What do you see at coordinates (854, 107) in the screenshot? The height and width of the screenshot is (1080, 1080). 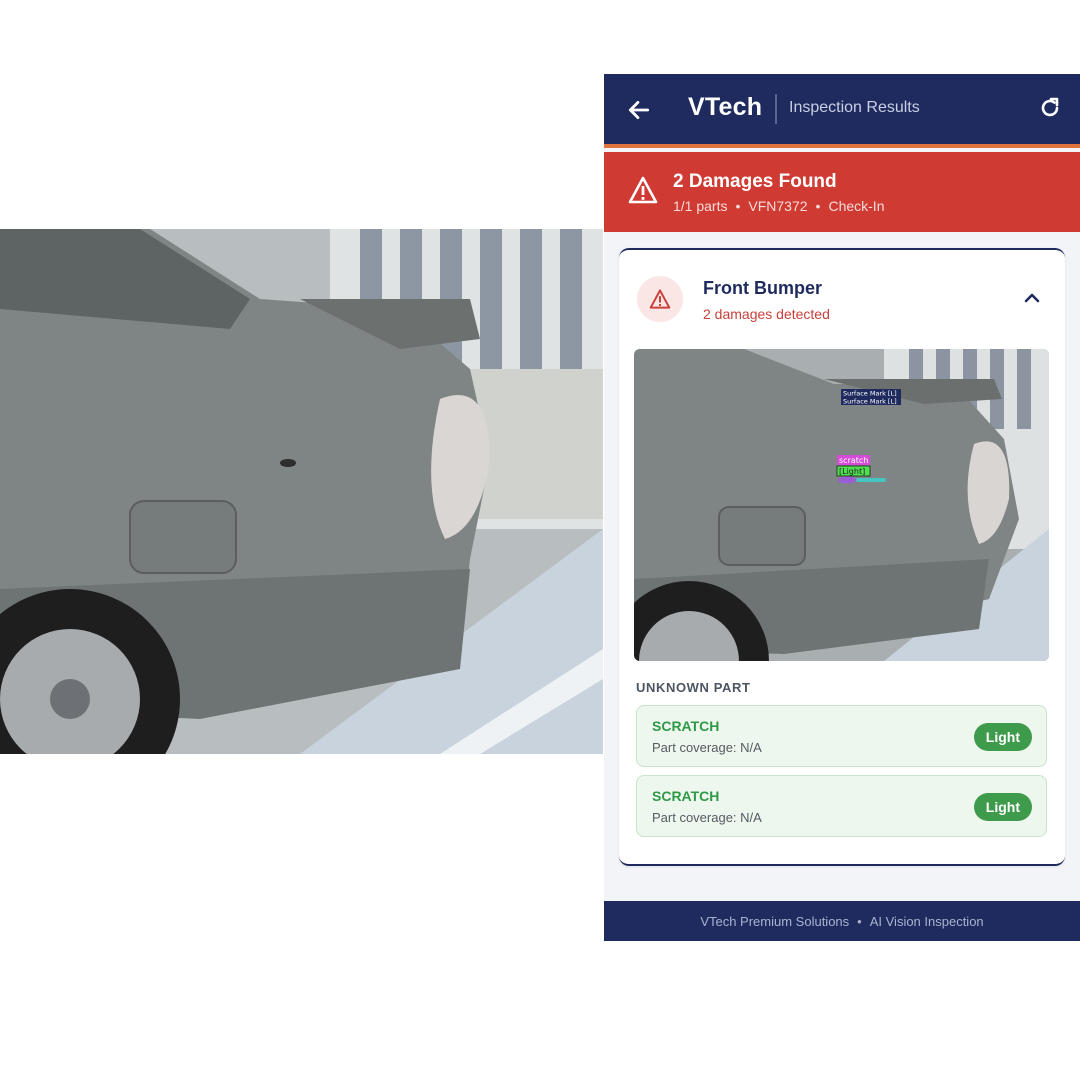 I see `page-title: Inspection Results` at bounding box center [854, 107].